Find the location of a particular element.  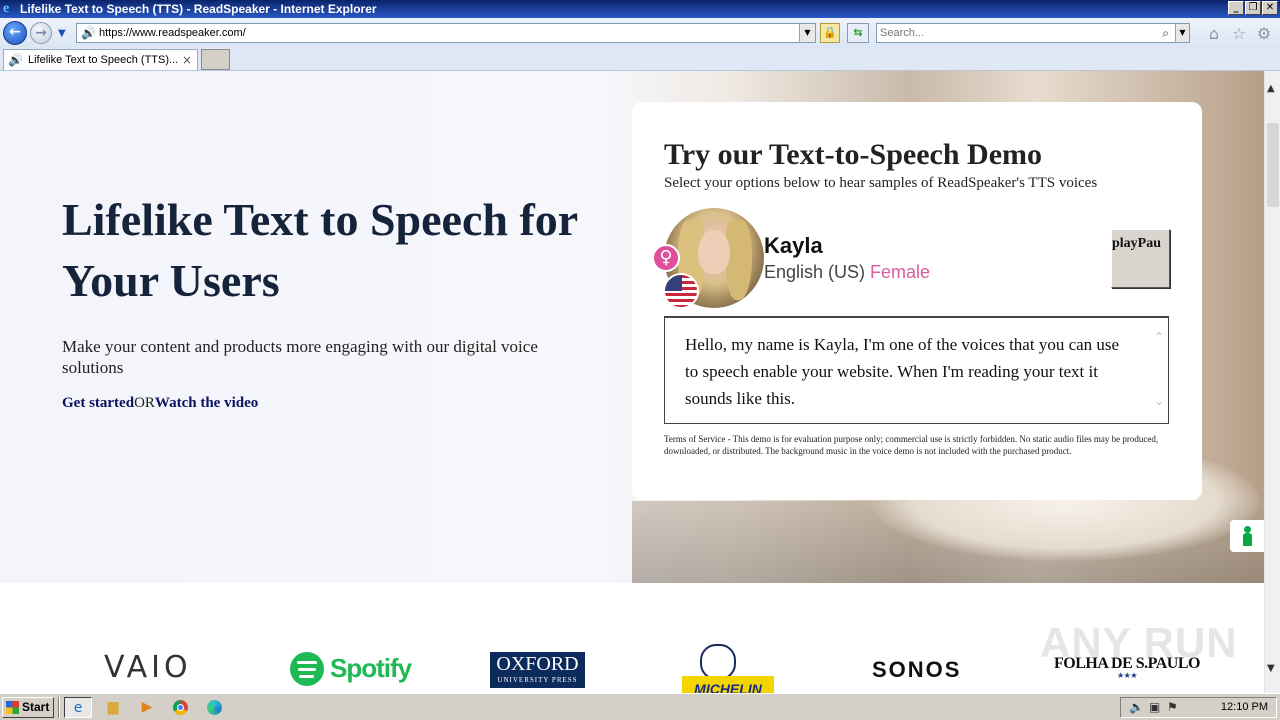

oxford-wordmark: OXFORD is located at coordinates (537, 664).